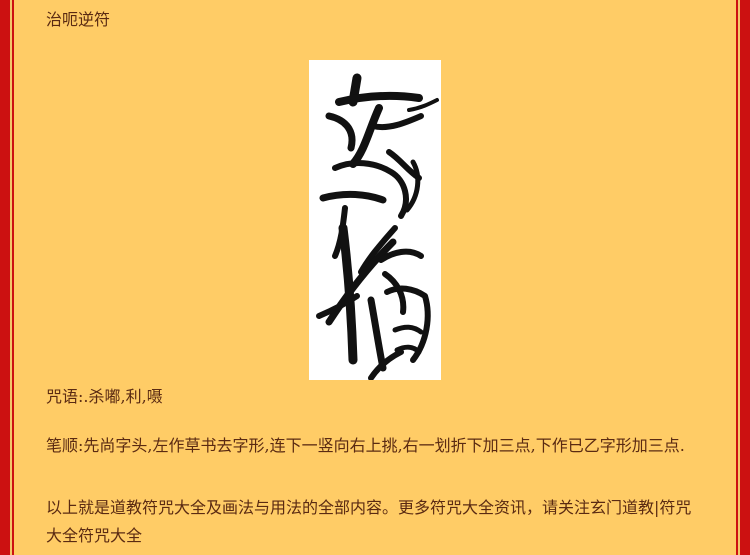  I want to click on talisman-title: 治呃逆符, so click(78, 19).